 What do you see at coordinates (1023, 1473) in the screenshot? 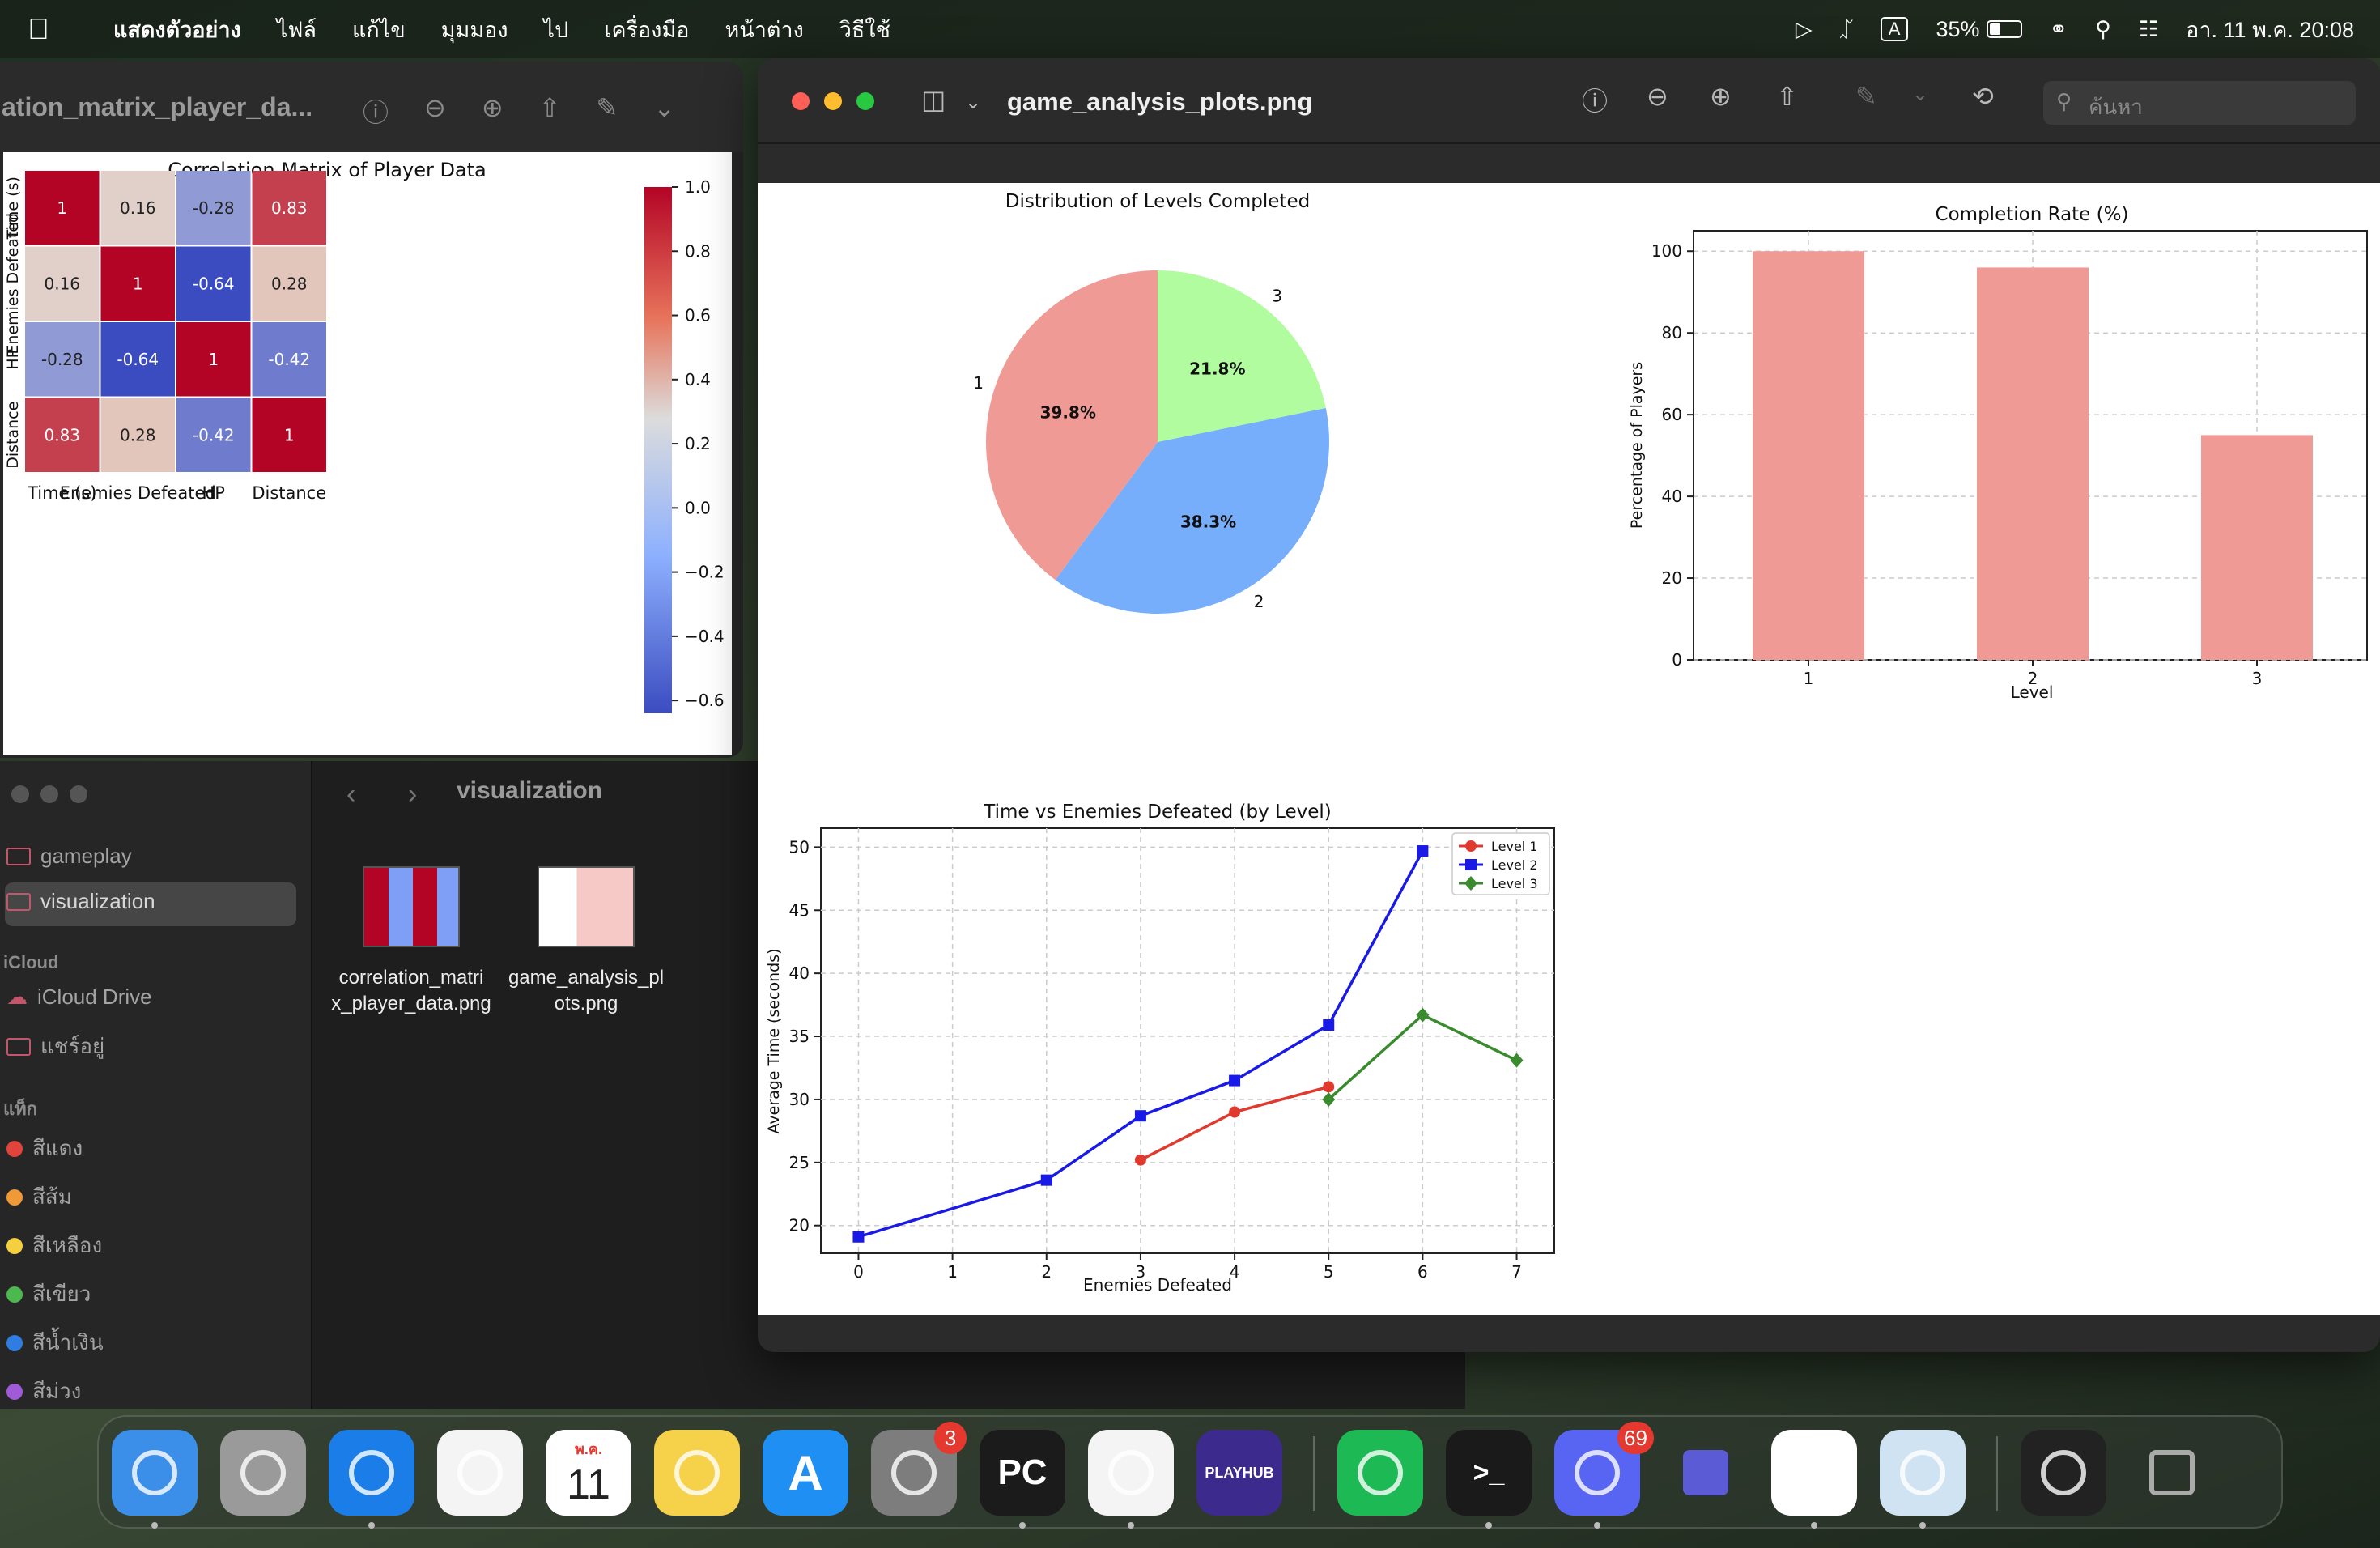
I see `dock-app-pycharm: PC` at bounding box center [1023, 1473].